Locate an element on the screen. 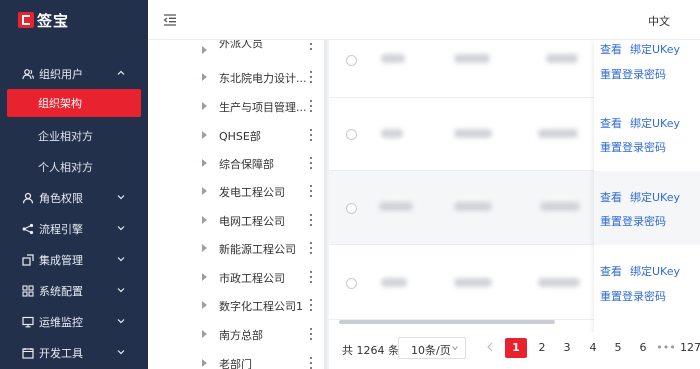 Image resolution: width=700 pixels, height=369 pixels. tree-node: 外派人员 is located at coordinates (237, 50).